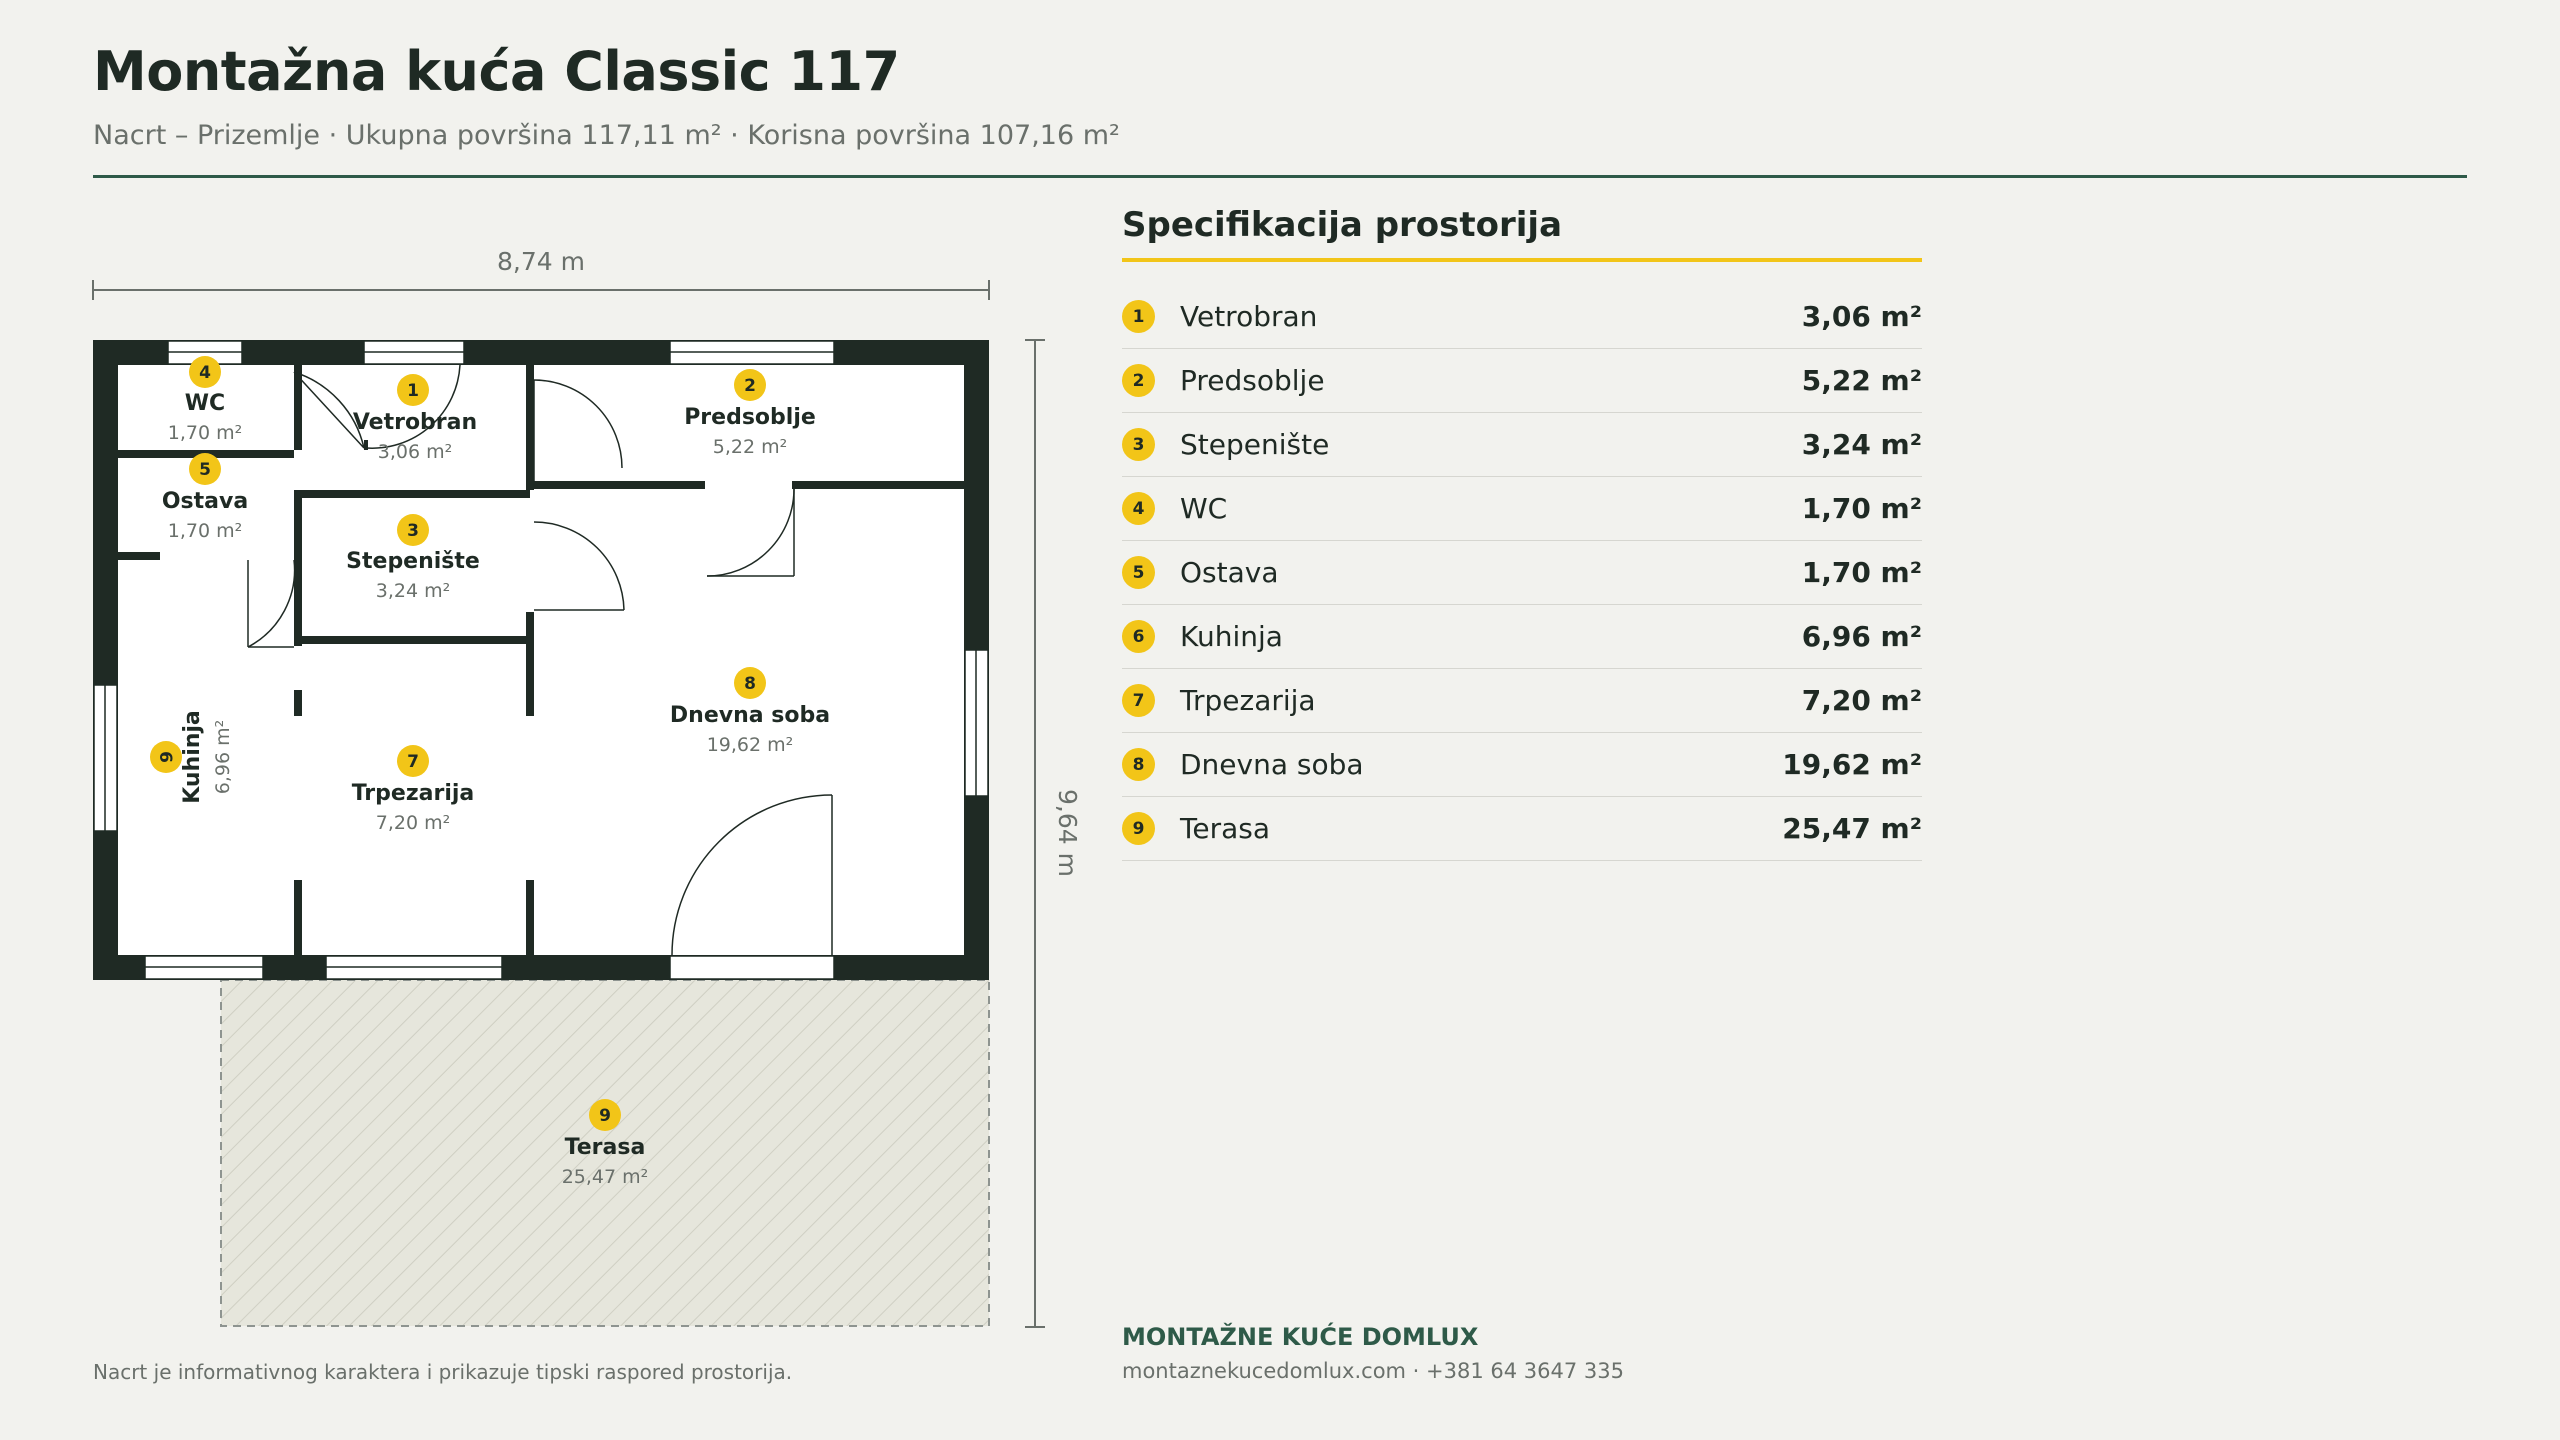 This screenshot has width=2560, height=1440. What do you see at coordinates (1861, 700) in the screenshot?
I see `room-area: 7,20 m²` at bounding box center [1861, 700].